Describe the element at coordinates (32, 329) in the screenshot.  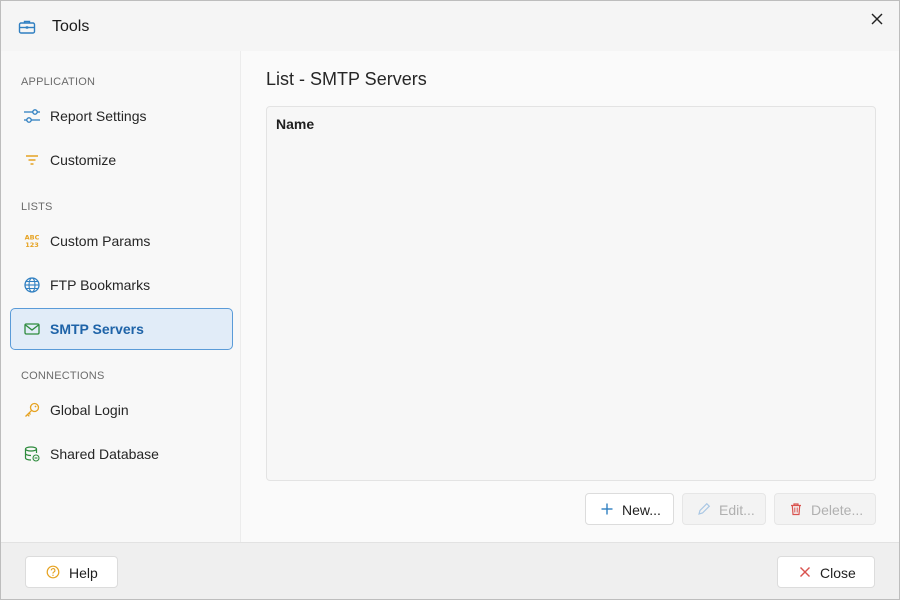
I see `envelope-icon` at that location.